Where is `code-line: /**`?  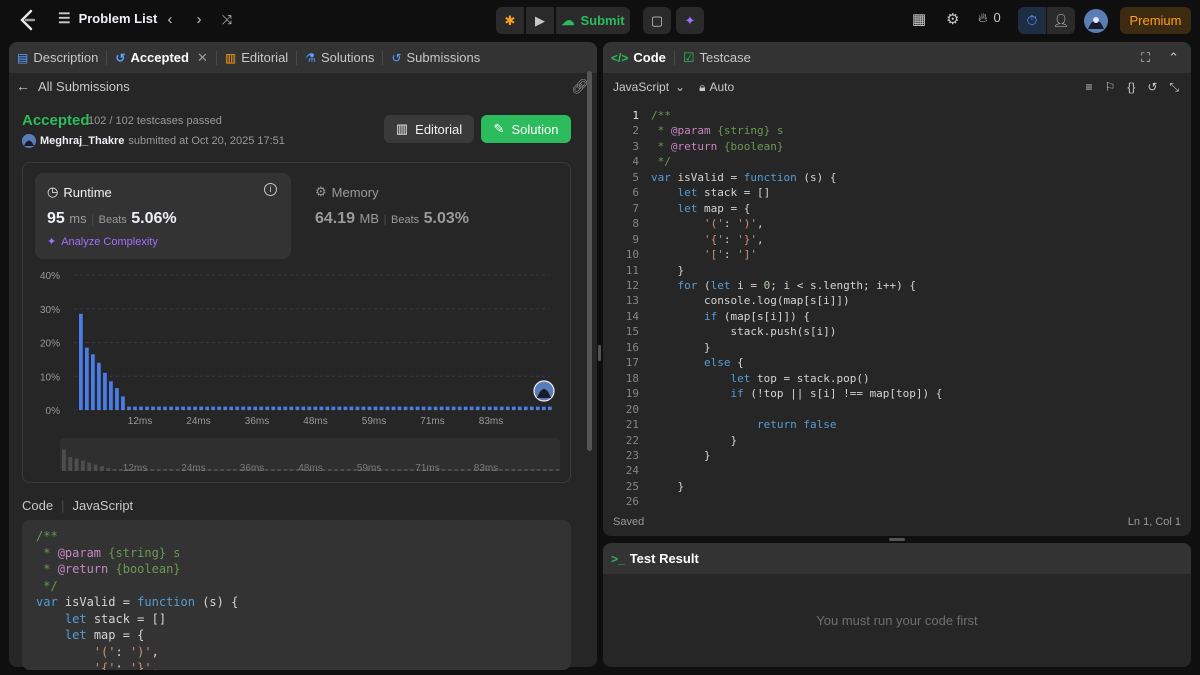 code-line: /** is located at coordinates (796, 115).